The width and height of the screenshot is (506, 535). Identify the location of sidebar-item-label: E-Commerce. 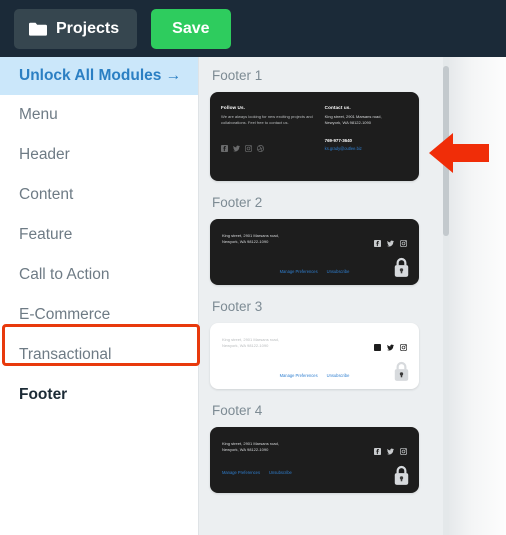
(65, 314).